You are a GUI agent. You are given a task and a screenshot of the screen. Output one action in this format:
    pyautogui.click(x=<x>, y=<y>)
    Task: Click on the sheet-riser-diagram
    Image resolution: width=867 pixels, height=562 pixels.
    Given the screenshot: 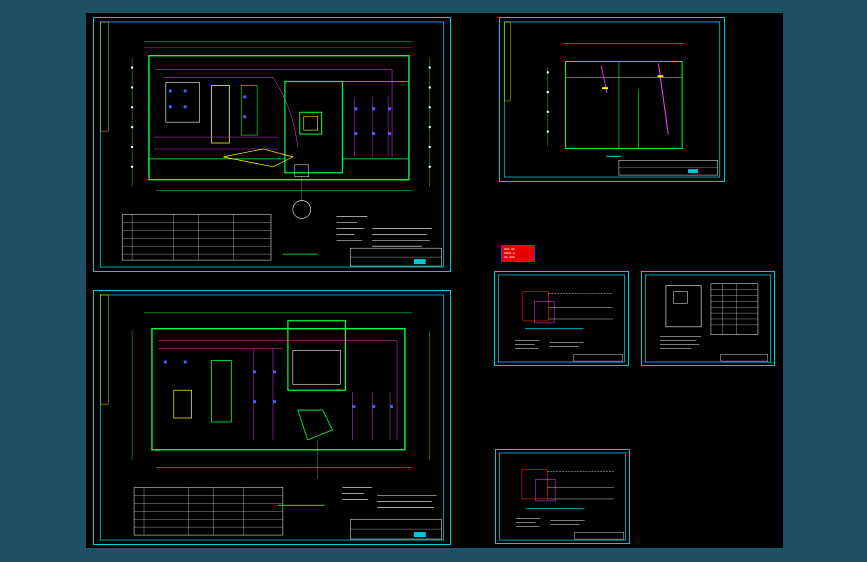 What is the action you would take?
    pyautogui.click(x=612, y=99)
    